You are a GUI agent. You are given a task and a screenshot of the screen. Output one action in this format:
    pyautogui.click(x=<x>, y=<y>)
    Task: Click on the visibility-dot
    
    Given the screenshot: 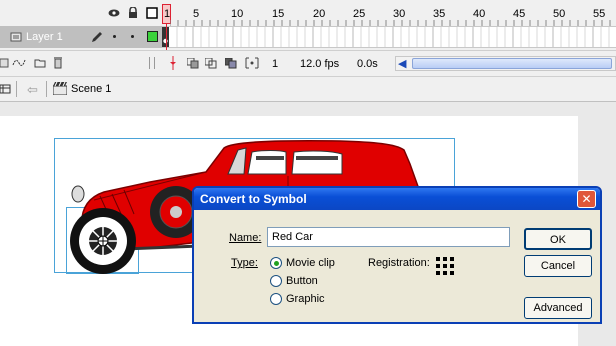 What is the action you would take?
    pyautogui.click(x=114, y=36)
    